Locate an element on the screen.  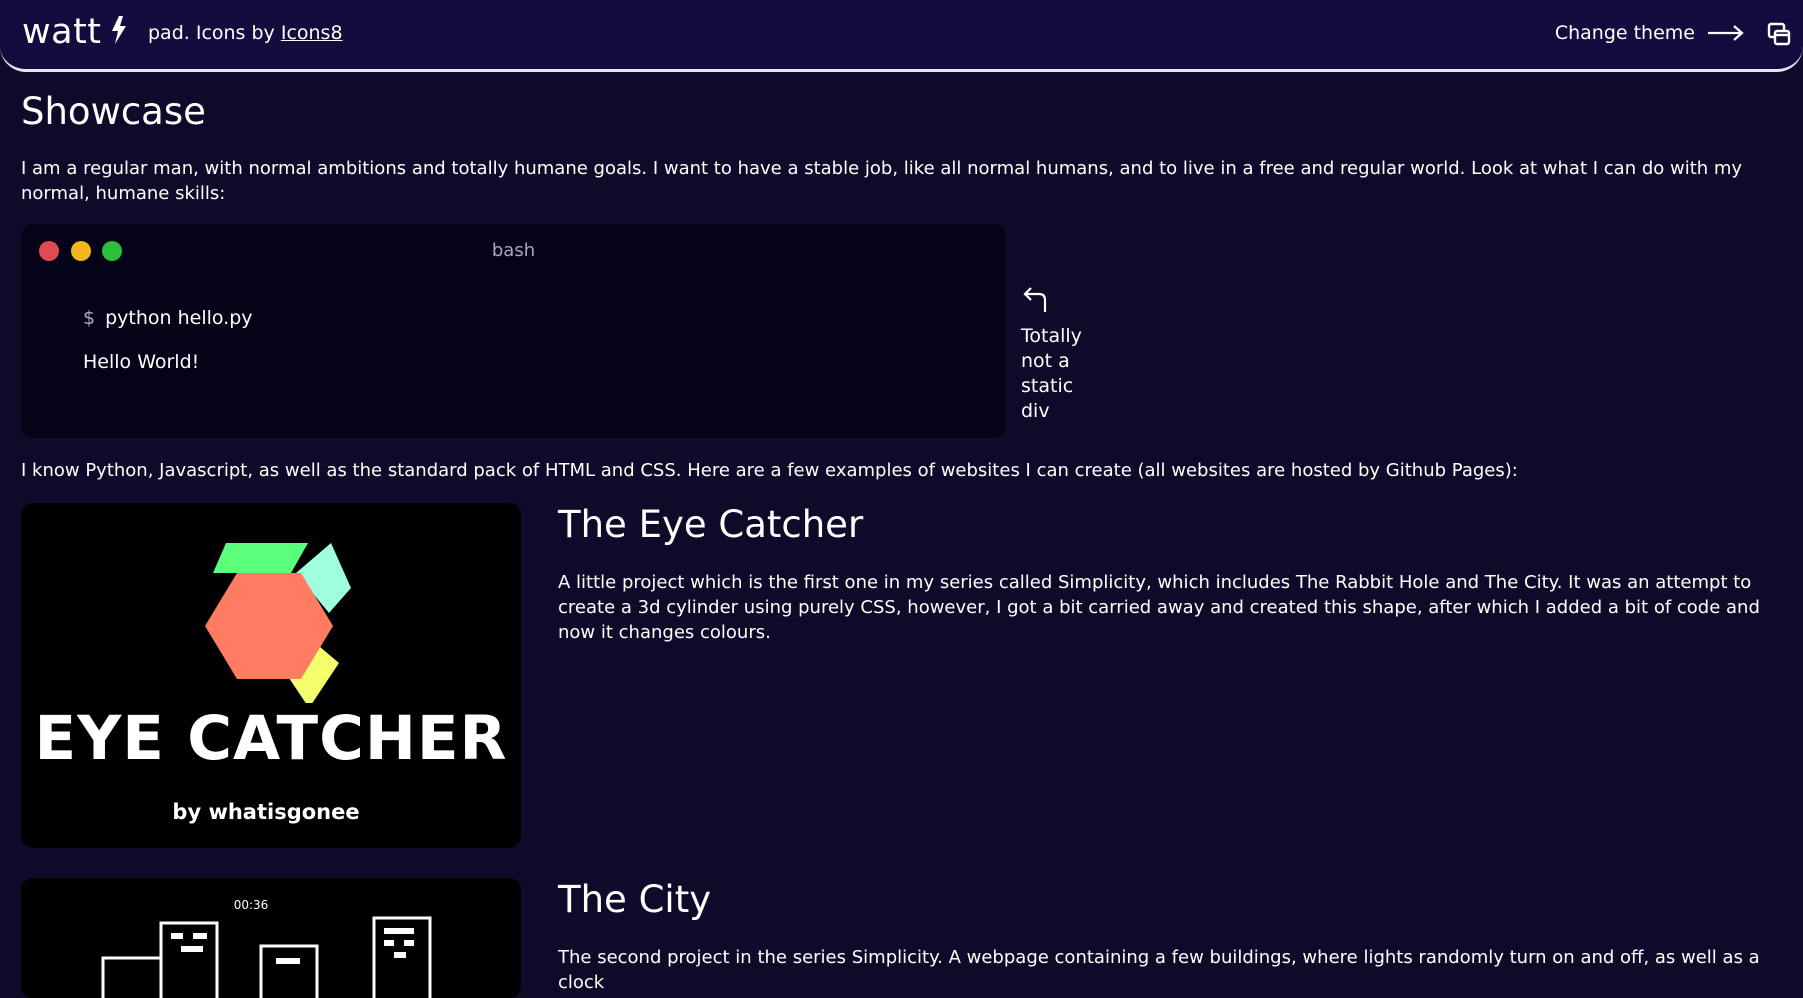
terminal-command-line: $ python hello.py is located at coordinates (168, 318).